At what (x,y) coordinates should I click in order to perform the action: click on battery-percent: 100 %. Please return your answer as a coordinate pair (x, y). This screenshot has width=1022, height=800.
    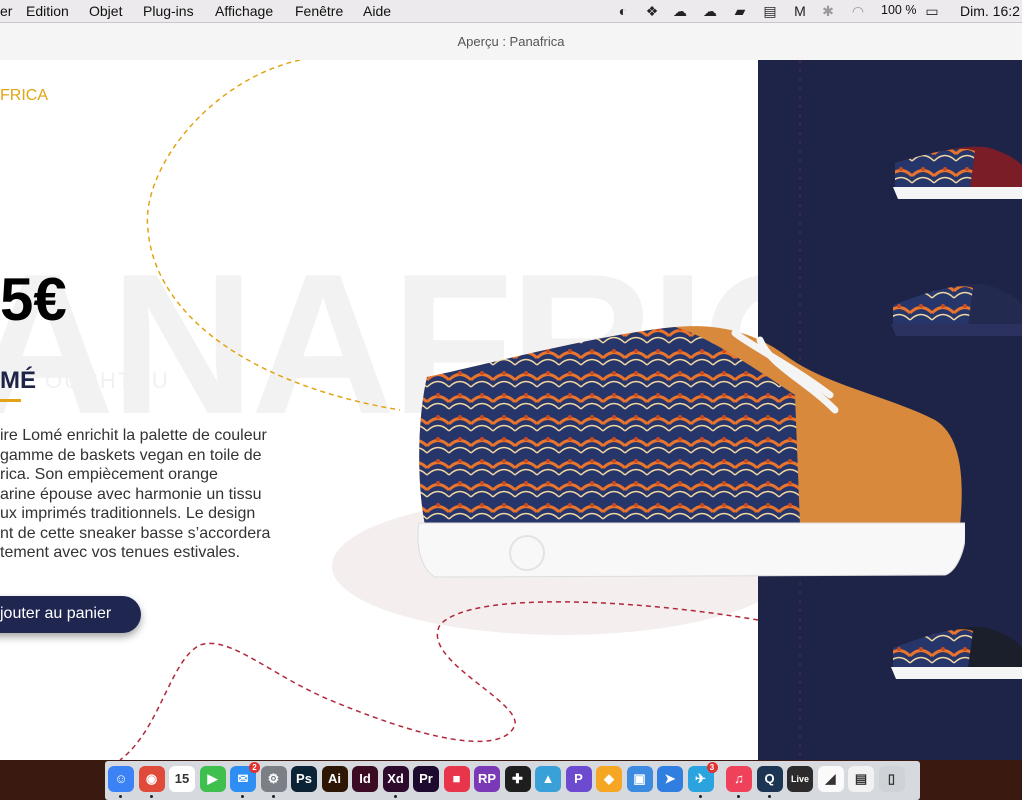
    Looking at the image, I should click on (899, 10).